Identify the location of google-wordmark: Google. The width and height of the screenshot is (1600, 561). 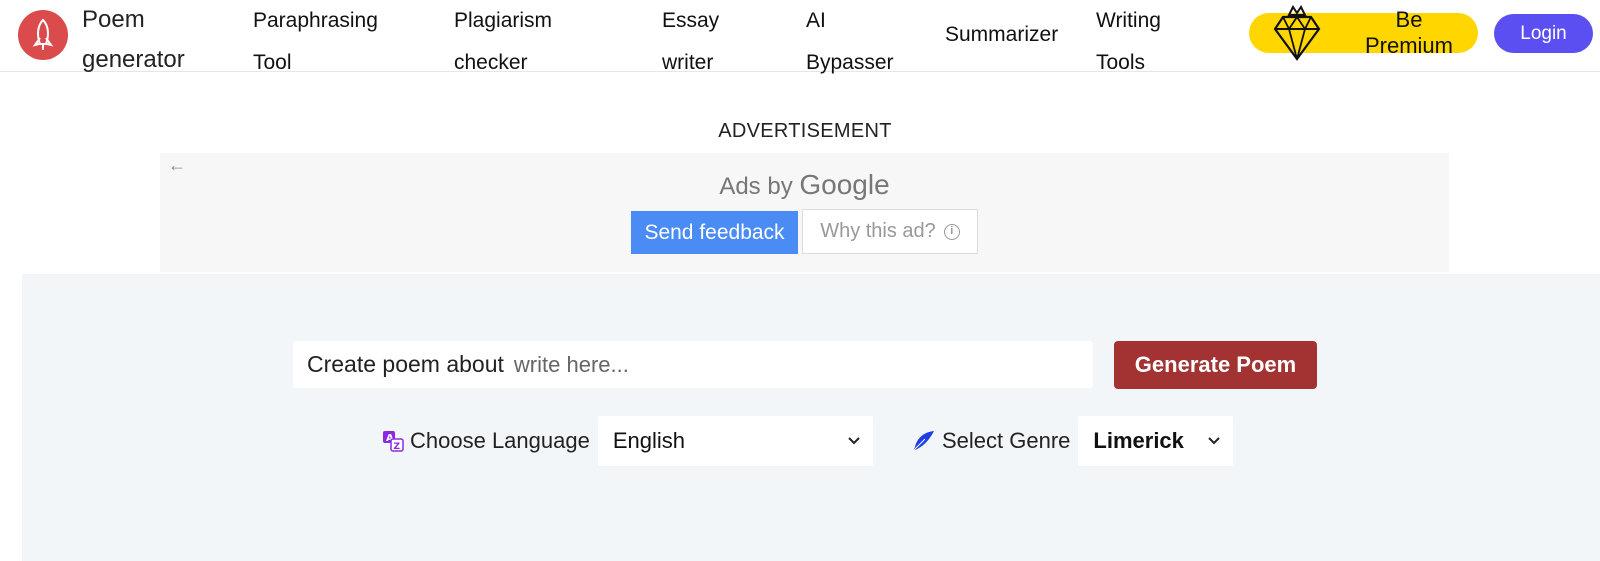
(844, 184).